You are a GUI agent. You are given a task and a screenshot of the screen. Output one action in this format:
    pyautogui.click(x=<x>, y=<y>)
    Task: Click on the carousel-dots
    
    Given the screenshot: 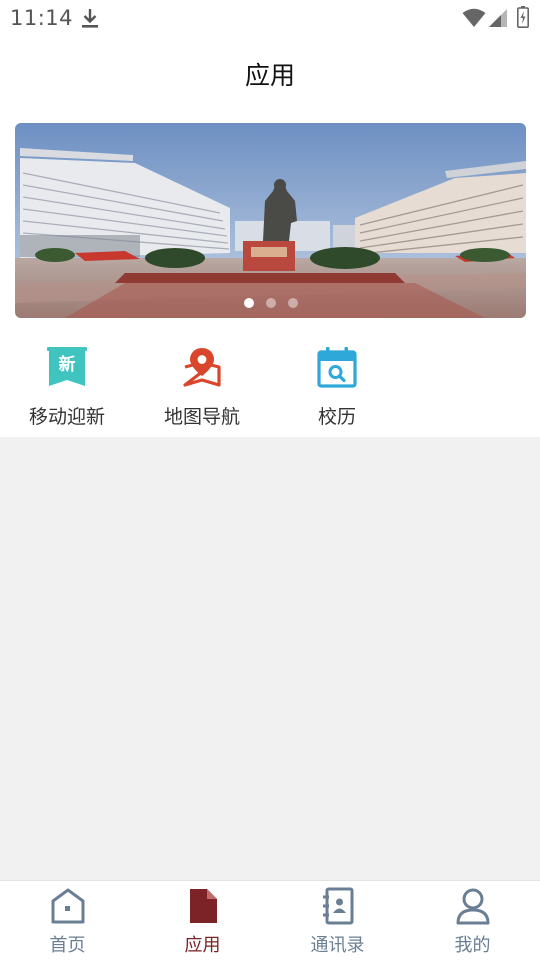 What is the action you would take?
    pyautogui.click(x=270, y=303)
    